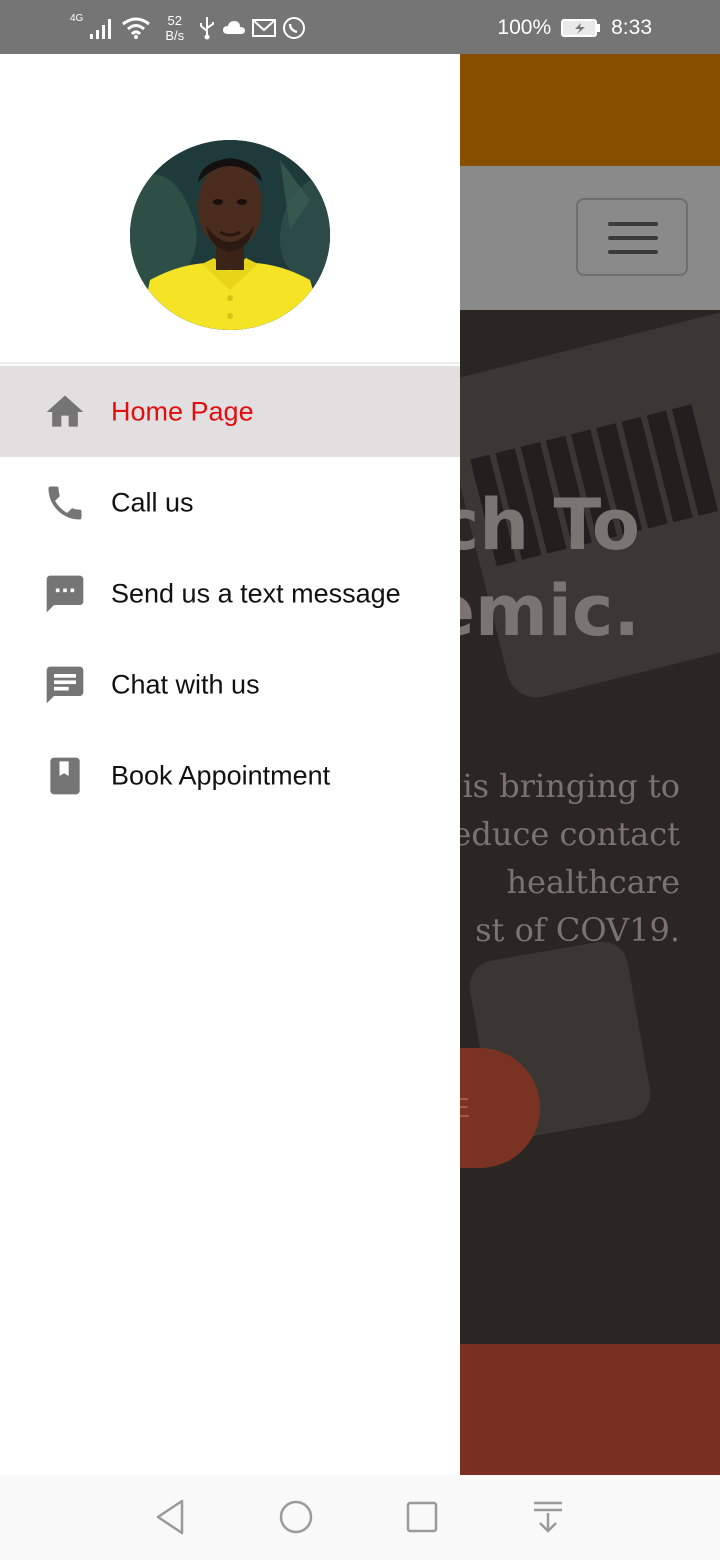 The height and width of the screenshot is (1560, 720). What do you see at coordinates (174, 20) in the screenshot?
I see `speed-value: 52` at bounding box center [174, 20].